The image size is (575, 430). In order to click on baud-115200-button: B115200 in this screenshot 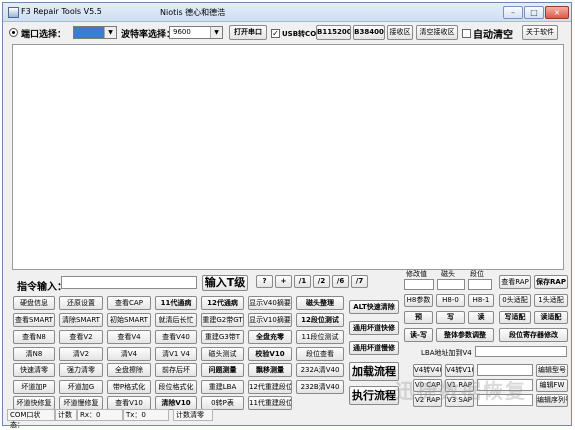, I will do `click(333, 32)`.